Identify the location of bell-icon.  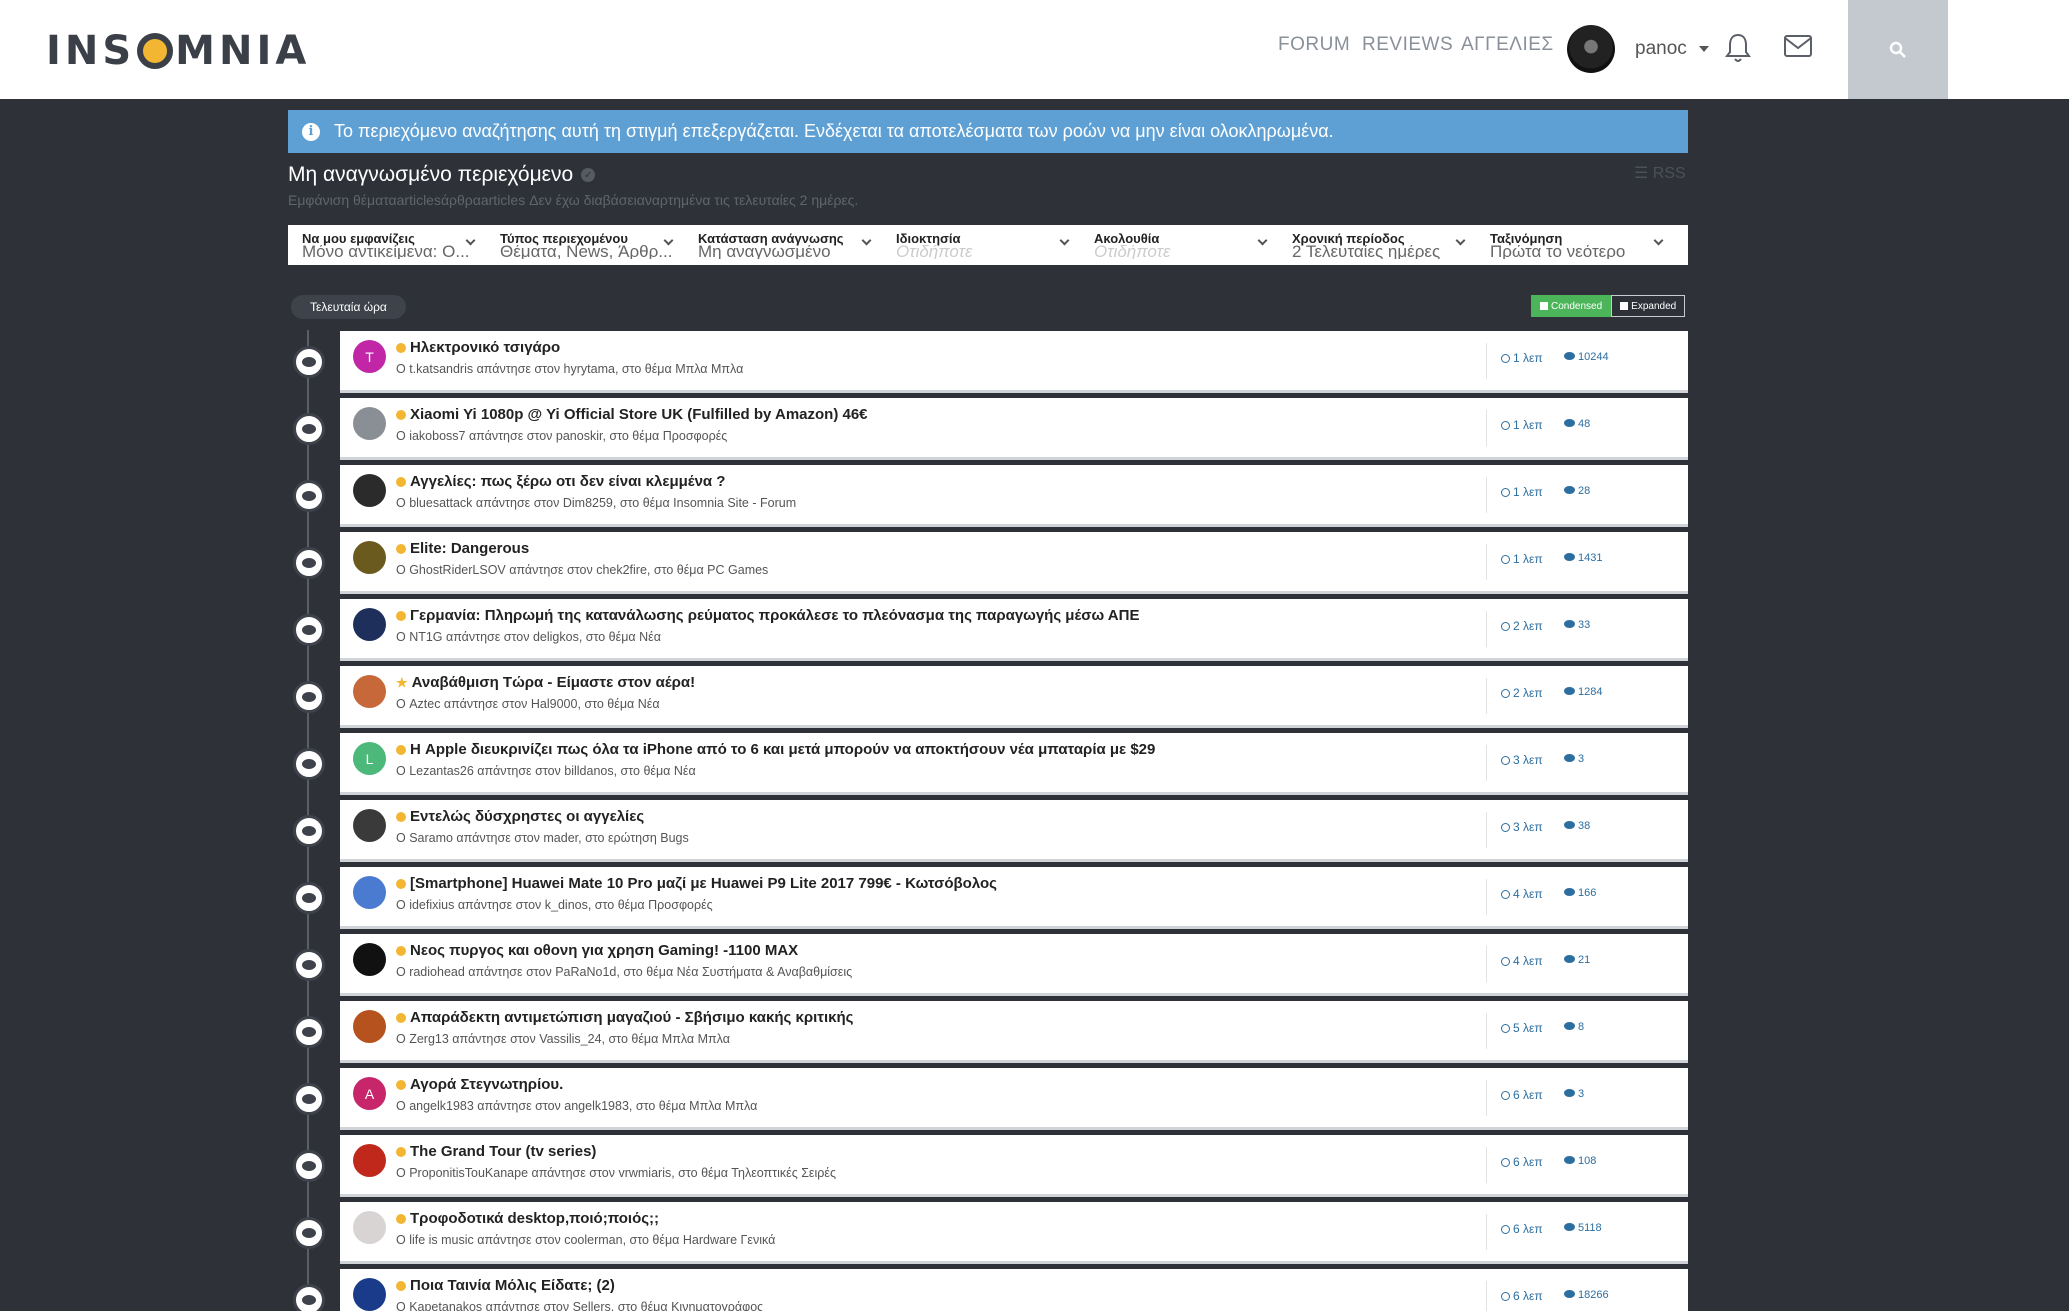
(1738, 50).